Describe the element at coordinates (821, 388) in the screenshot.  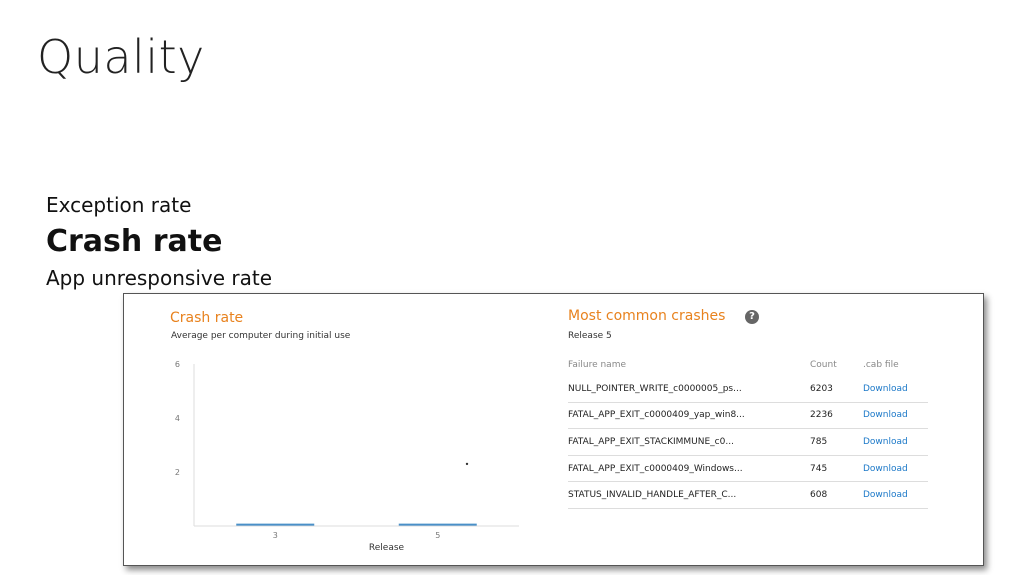
I see `failure-count: 6203` at that location.